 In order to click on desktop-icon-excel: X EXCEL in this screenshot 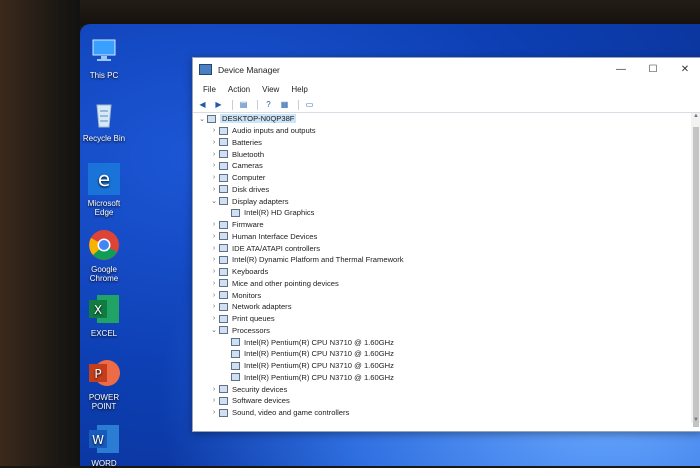, I will do `click(104, 315)`.